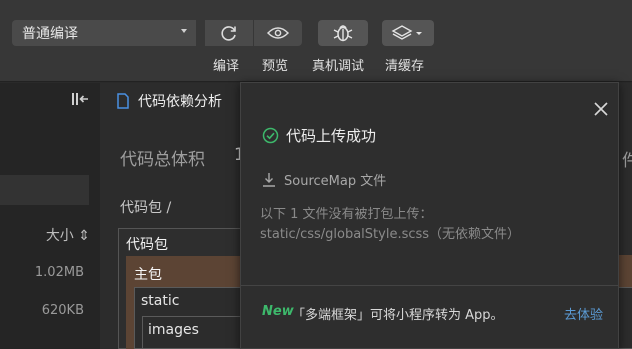  Describe the element at coordinates (68, 235) in the screenshot. I see `size-column-header: 大小 ⇕` at that location.